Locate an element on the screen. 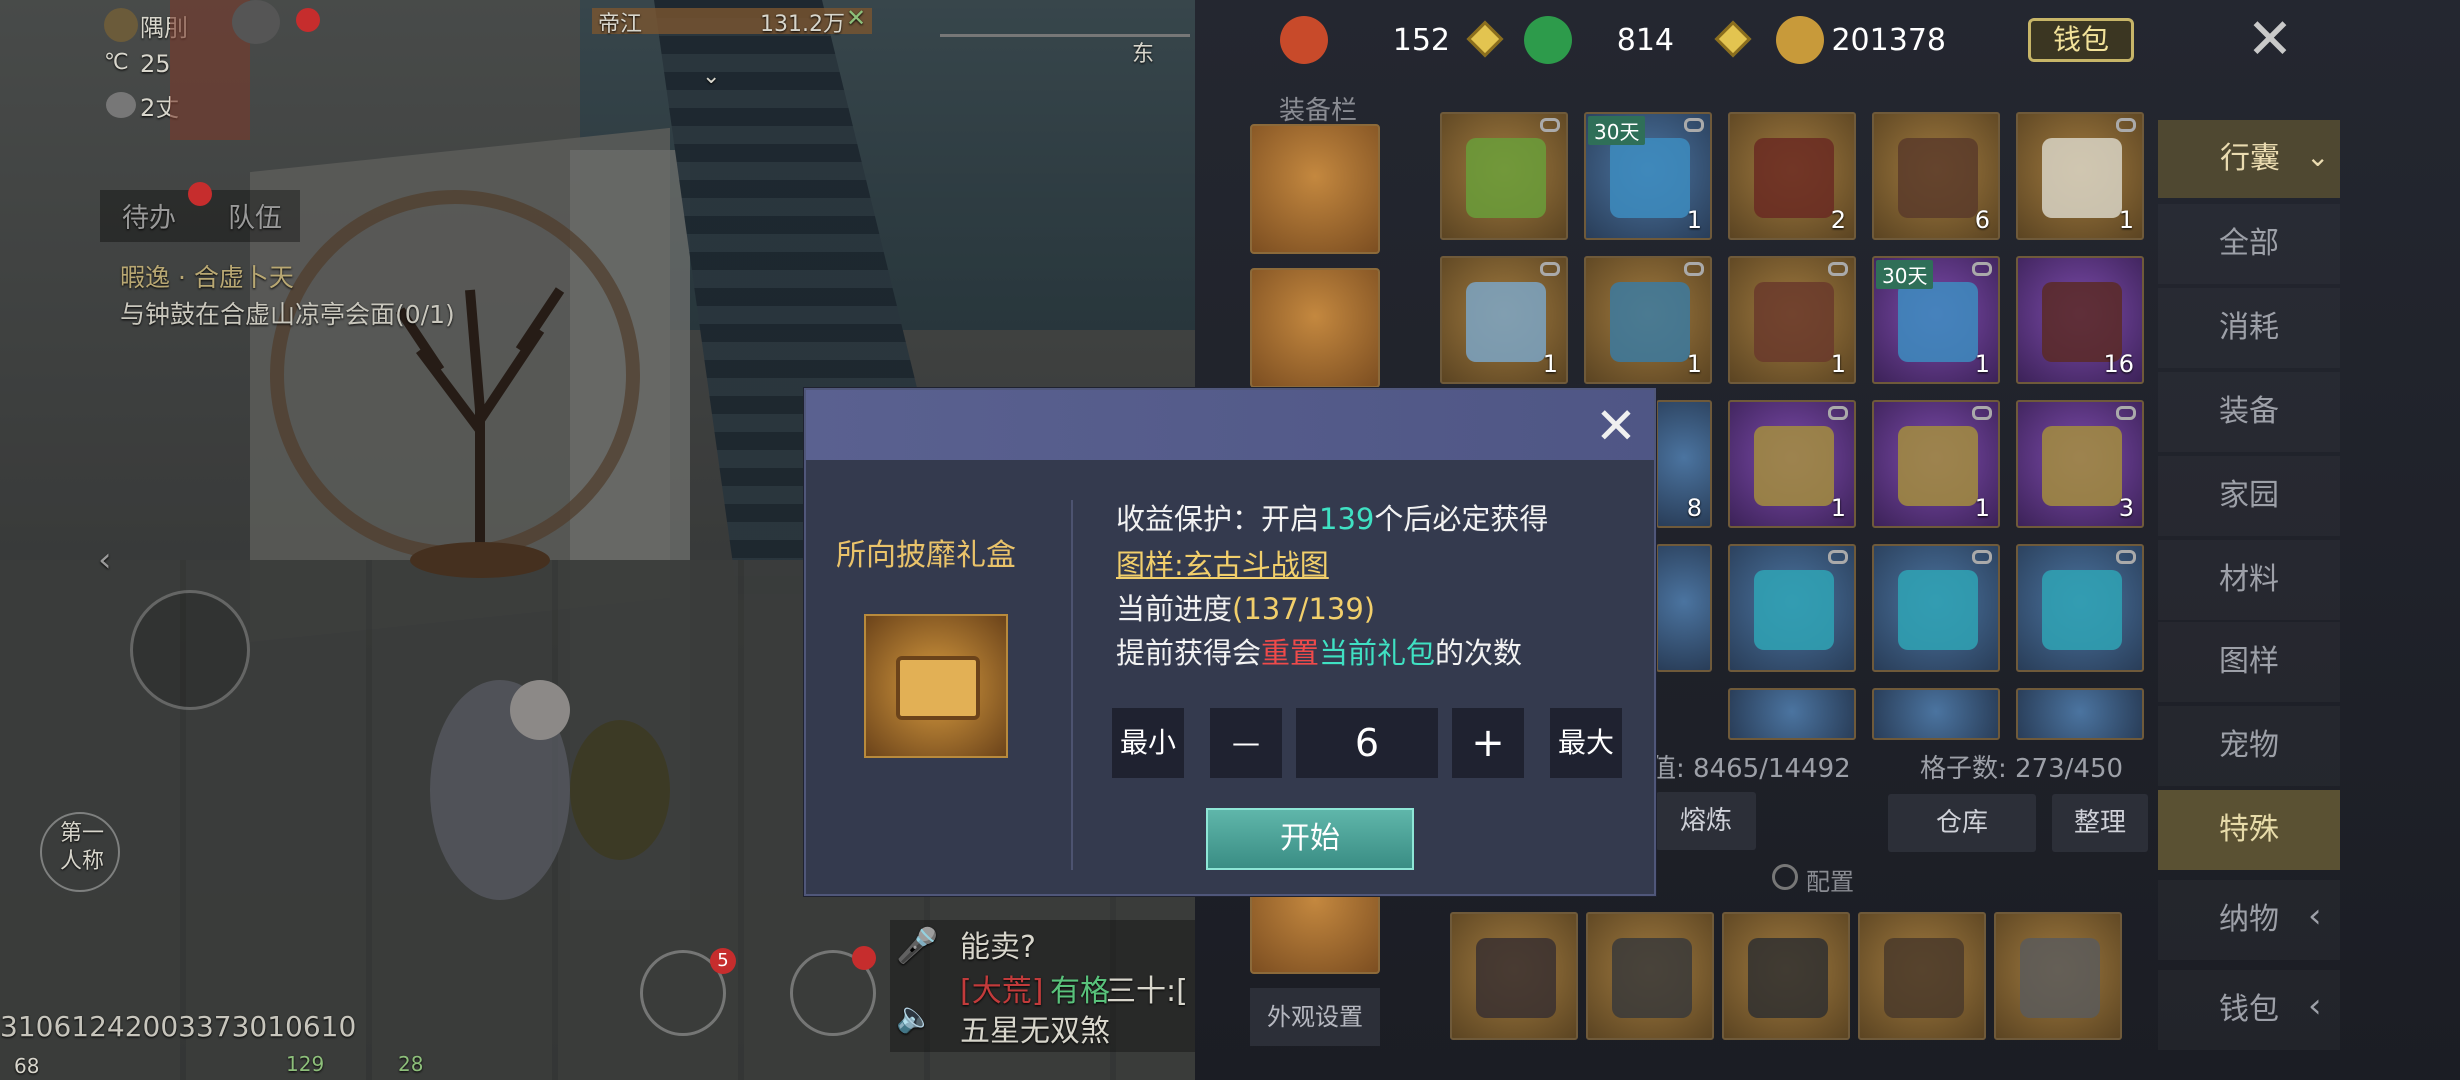  chat-text: 三十:[ is located at coordinates (1147, 991).